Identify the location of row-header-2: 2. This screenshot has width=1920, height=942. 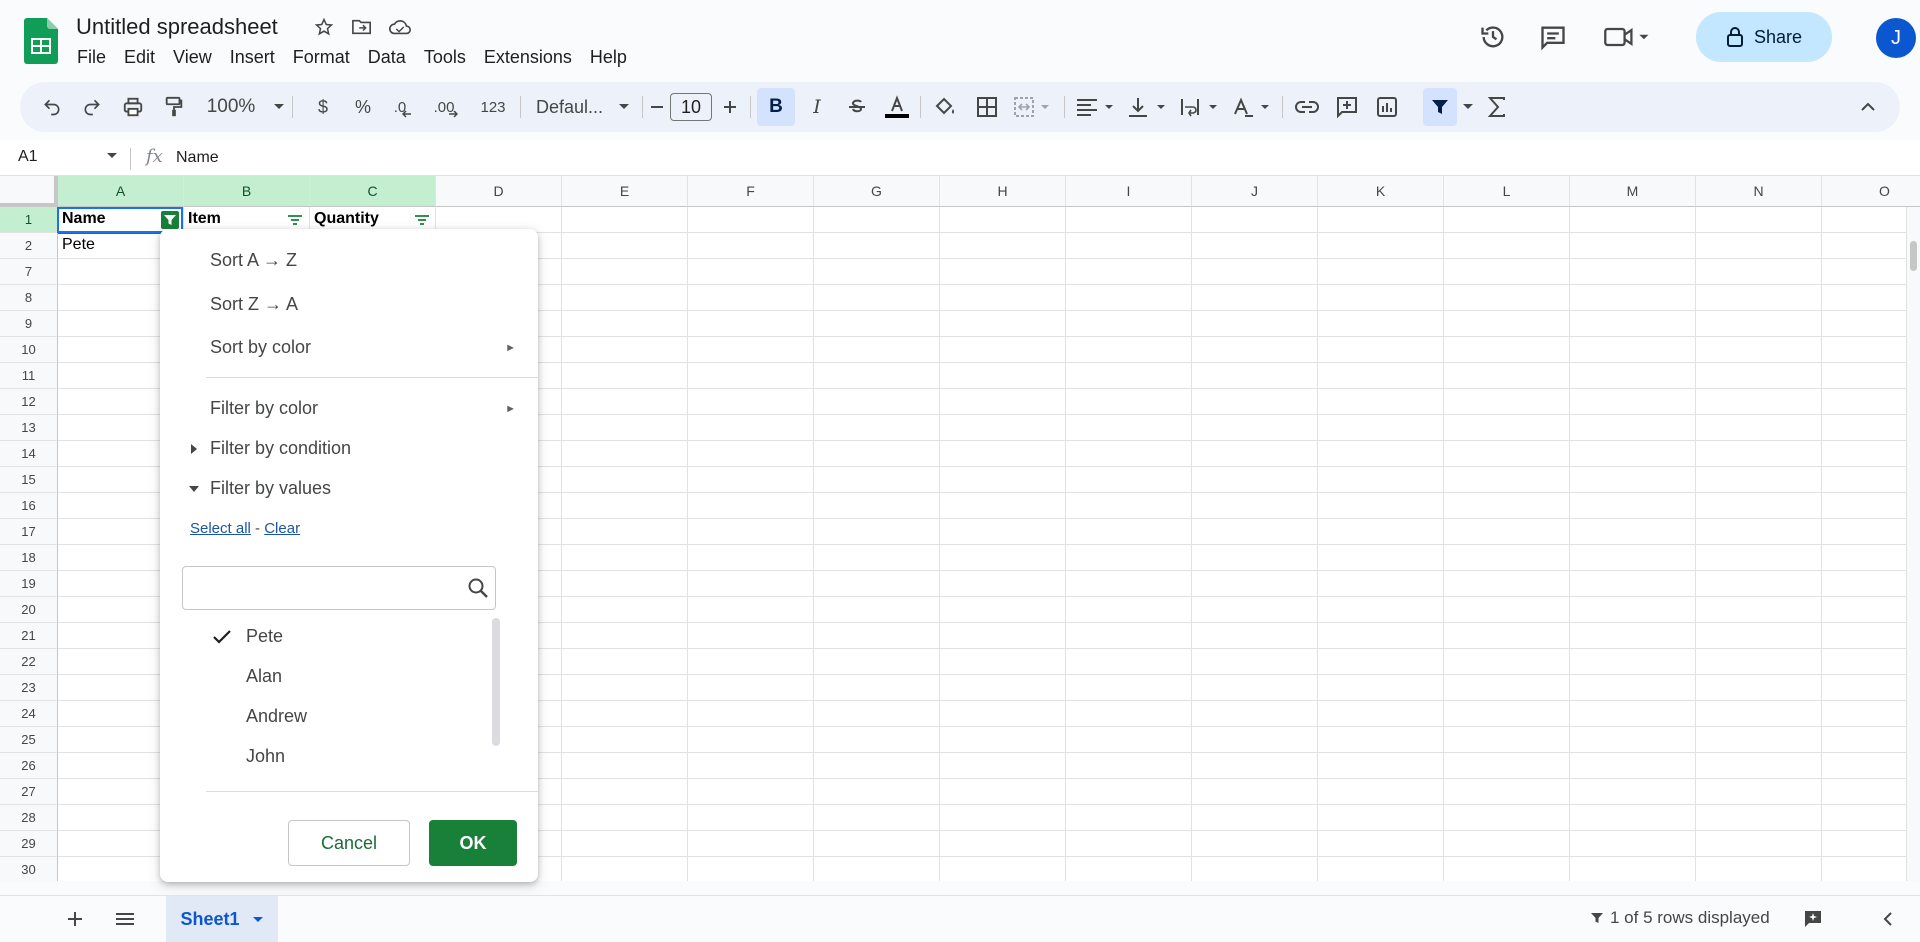
(29, 246).